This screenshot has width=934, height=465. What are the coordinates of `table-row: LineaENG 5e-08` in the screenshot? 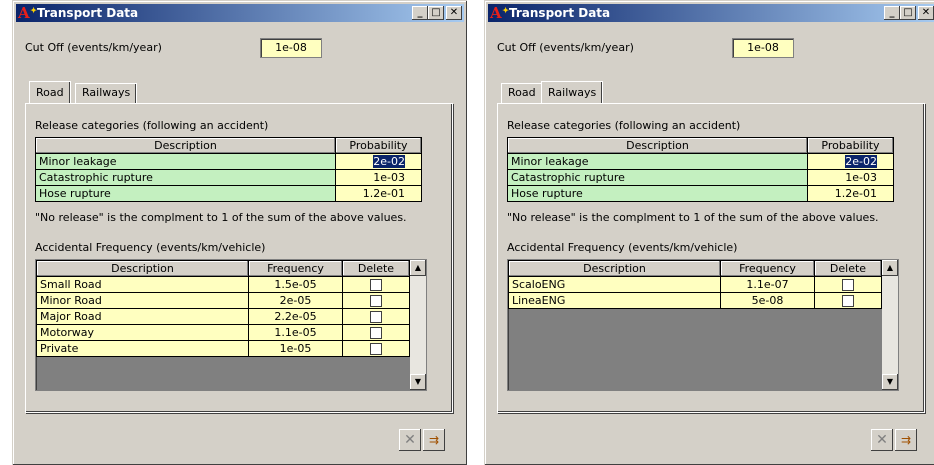 It's located at (695, 300).